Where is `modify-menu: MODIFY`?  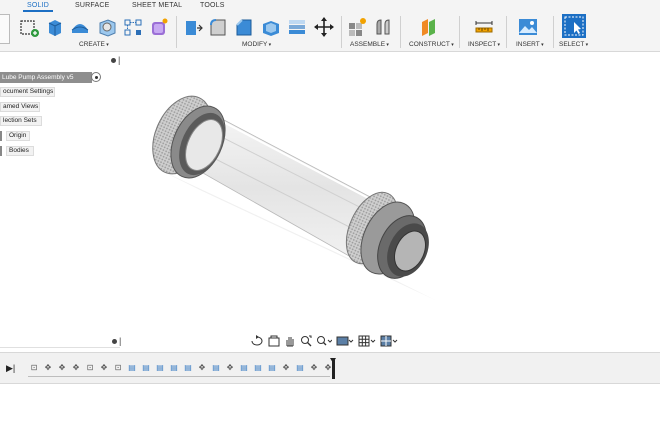
modify-menu: MODIFY is located at coordinates (256, 44).